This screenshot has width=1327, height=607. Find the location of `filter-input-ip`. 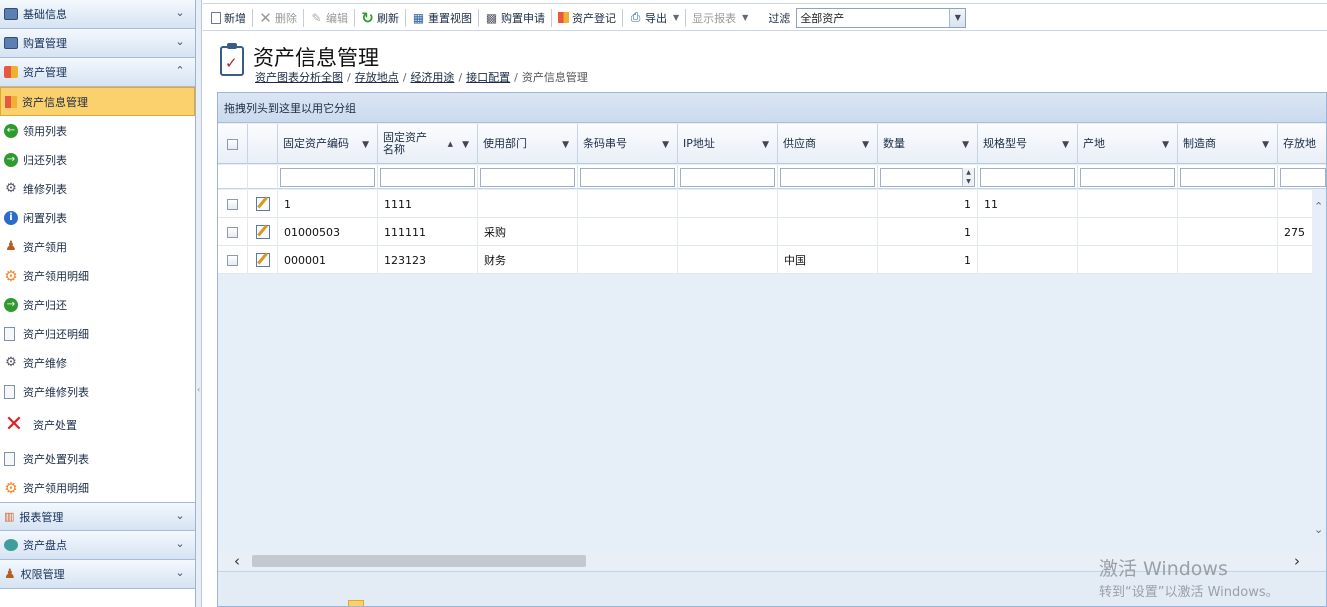

filter-input-ip is located at coordinates (727, 177).